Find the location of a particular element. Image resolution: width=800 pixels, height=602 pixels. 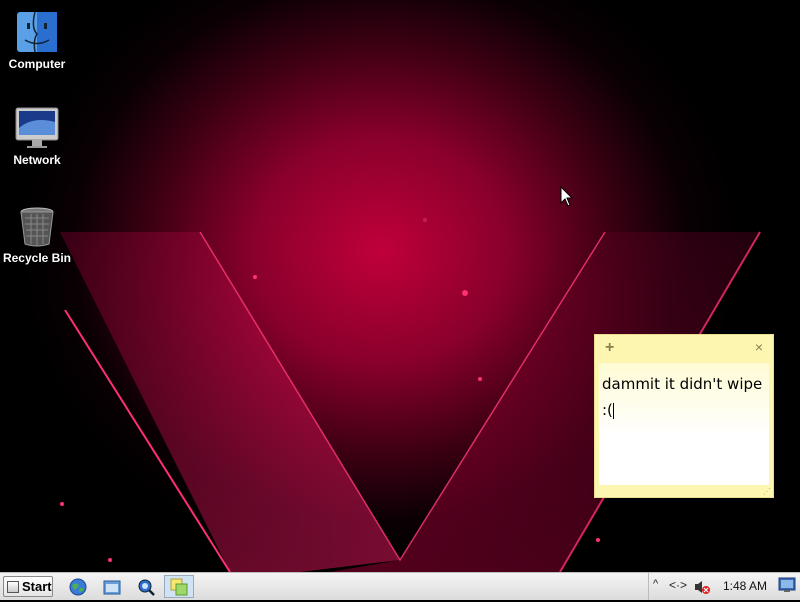

show-hidden-icons-button: ^ is located at coordinates (655, 584).